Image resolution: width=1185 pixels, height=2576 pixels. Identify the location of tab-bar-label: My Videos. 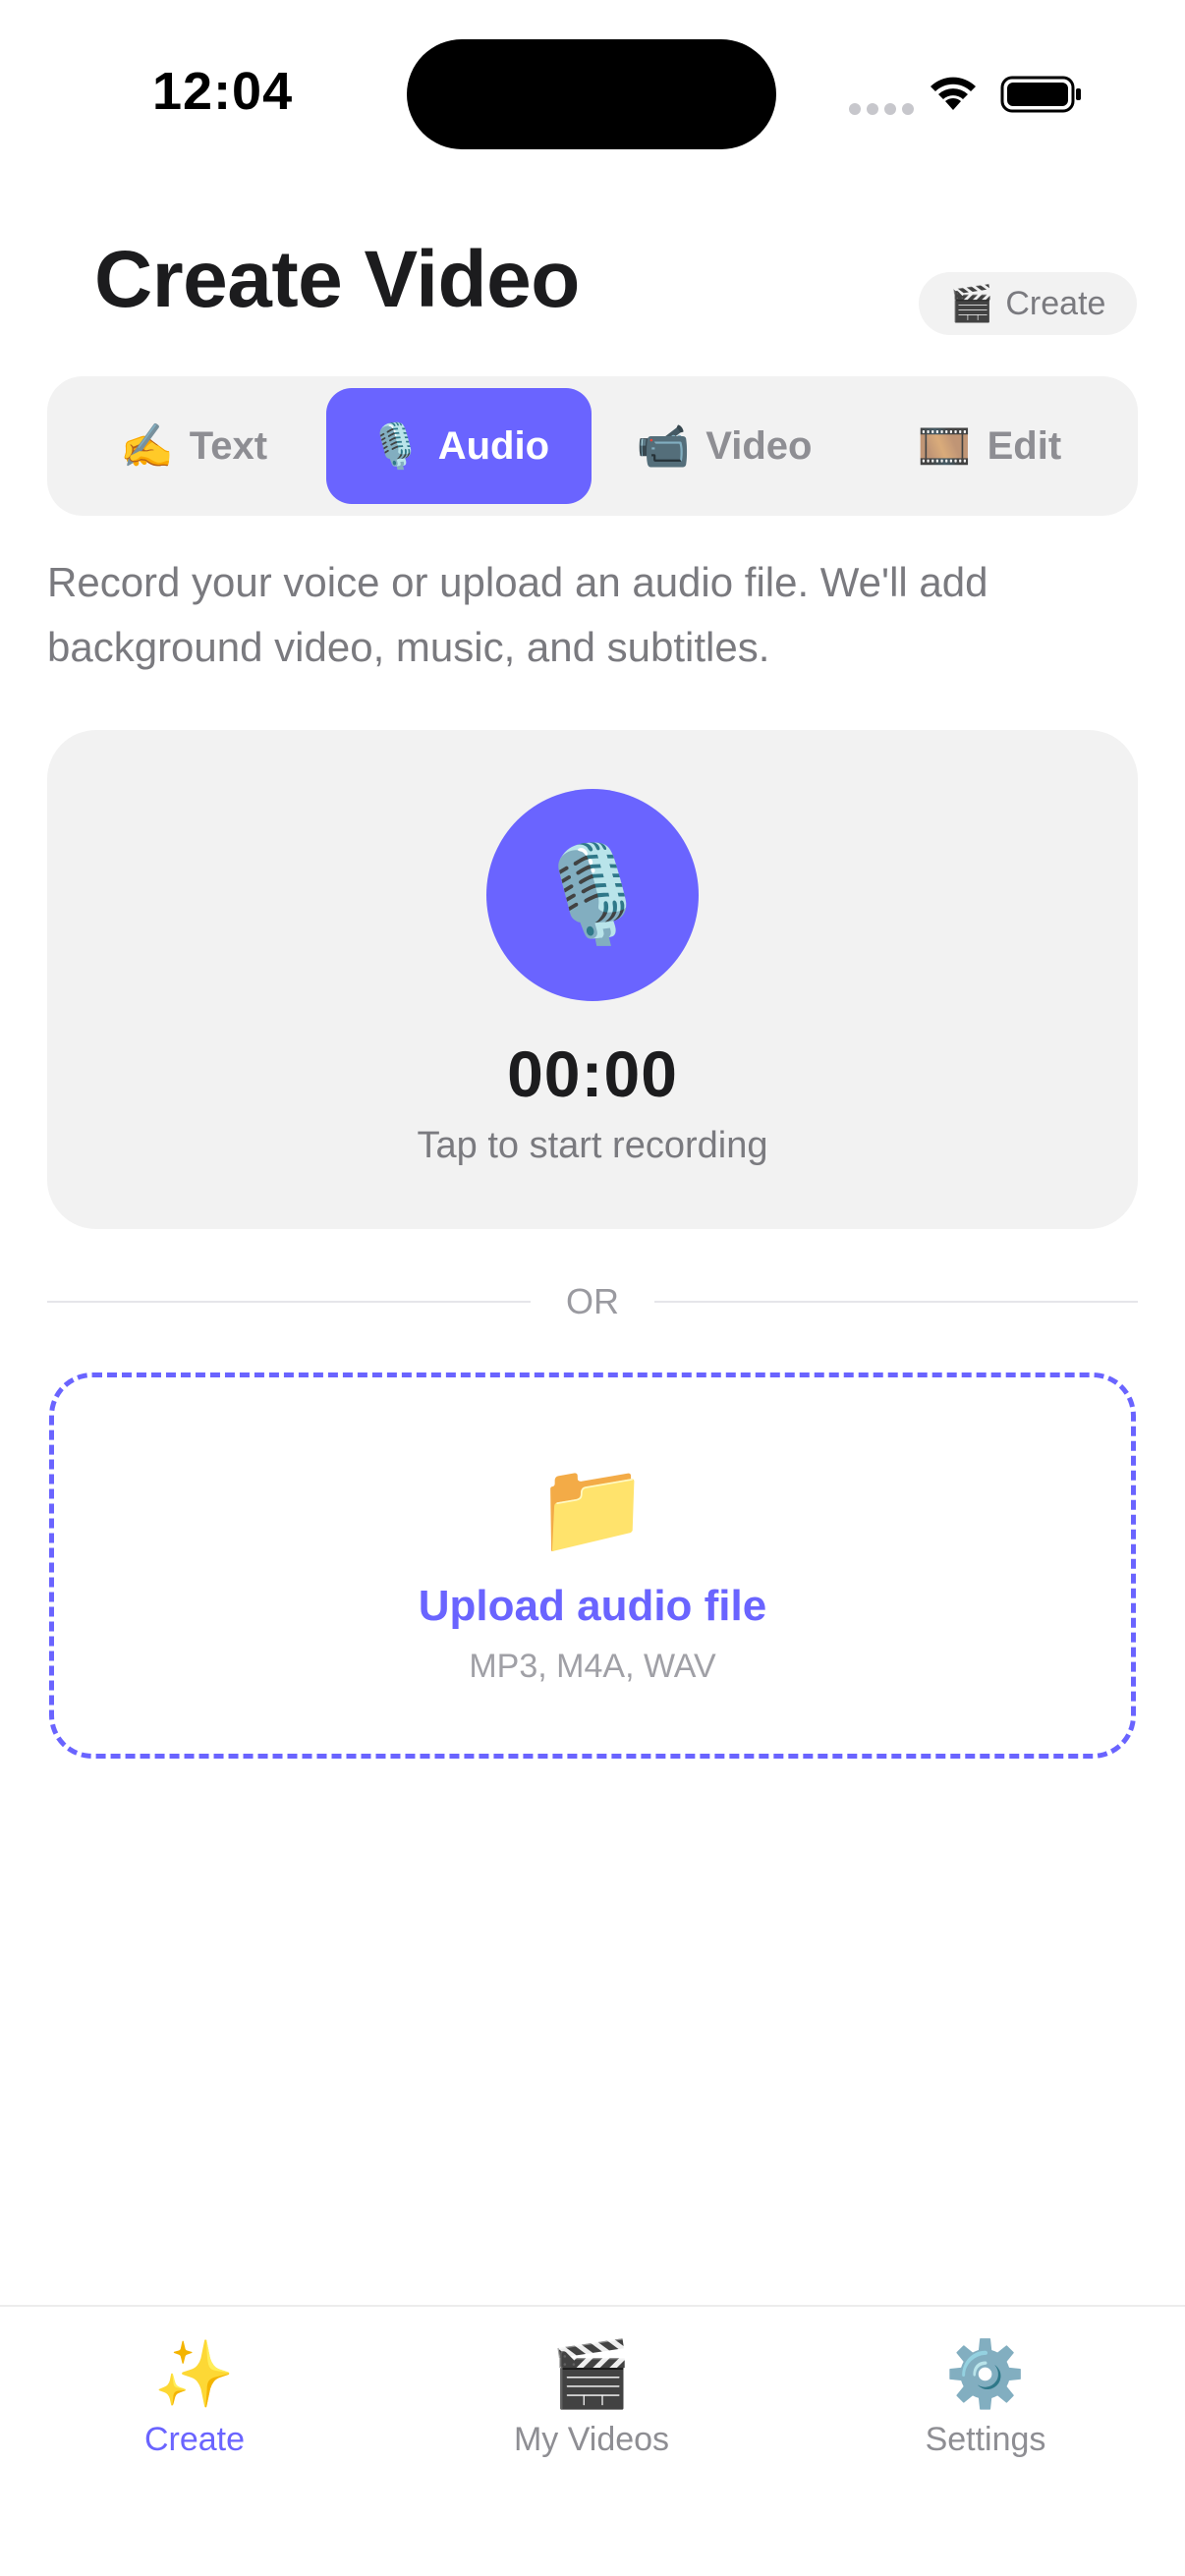
(592, 2439).